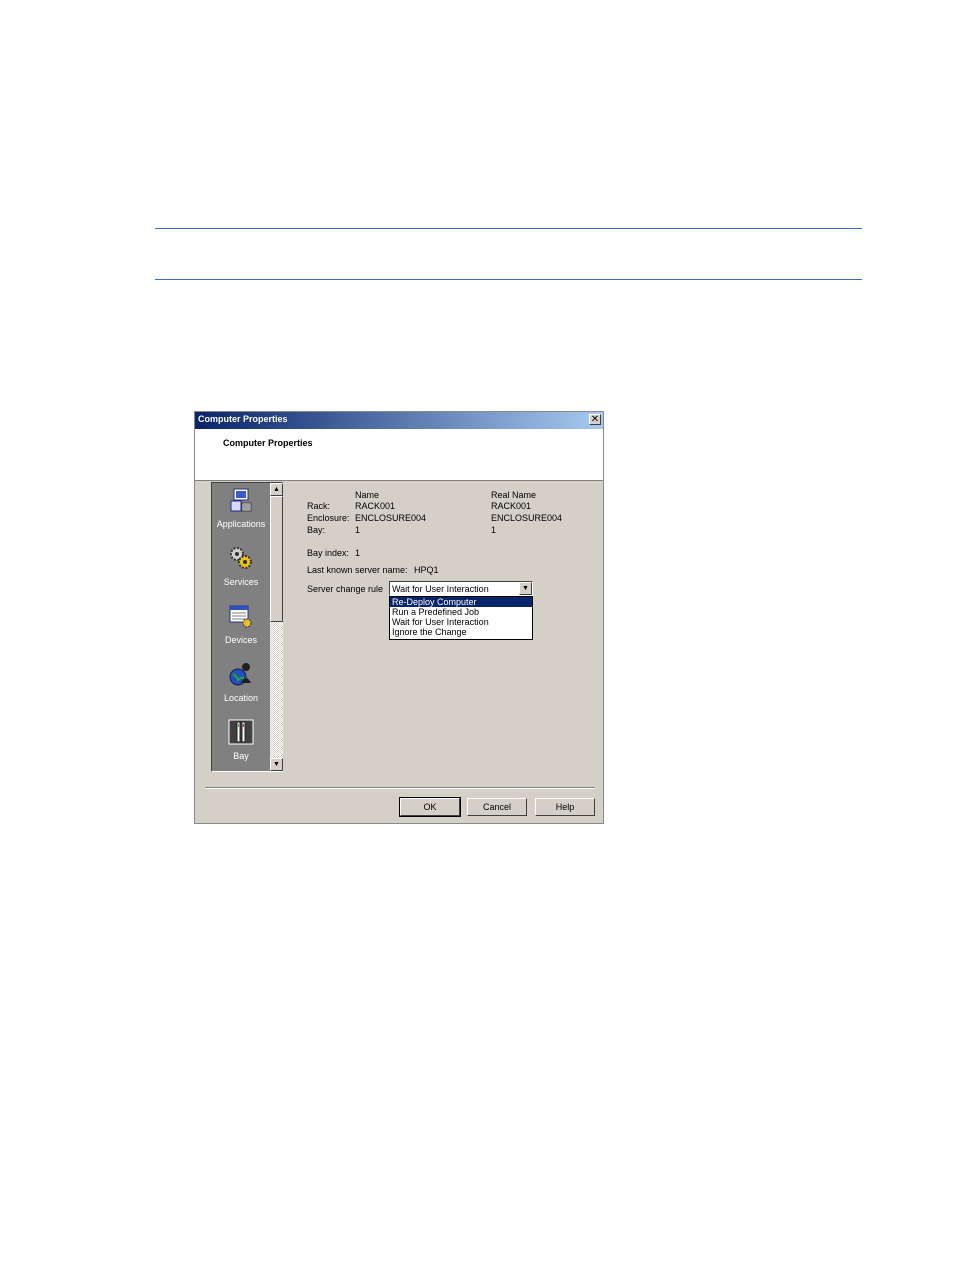 The height and width of the screenshot is (1270, 954). I want to click on nav-item-label: Applications, so click(241, 524).